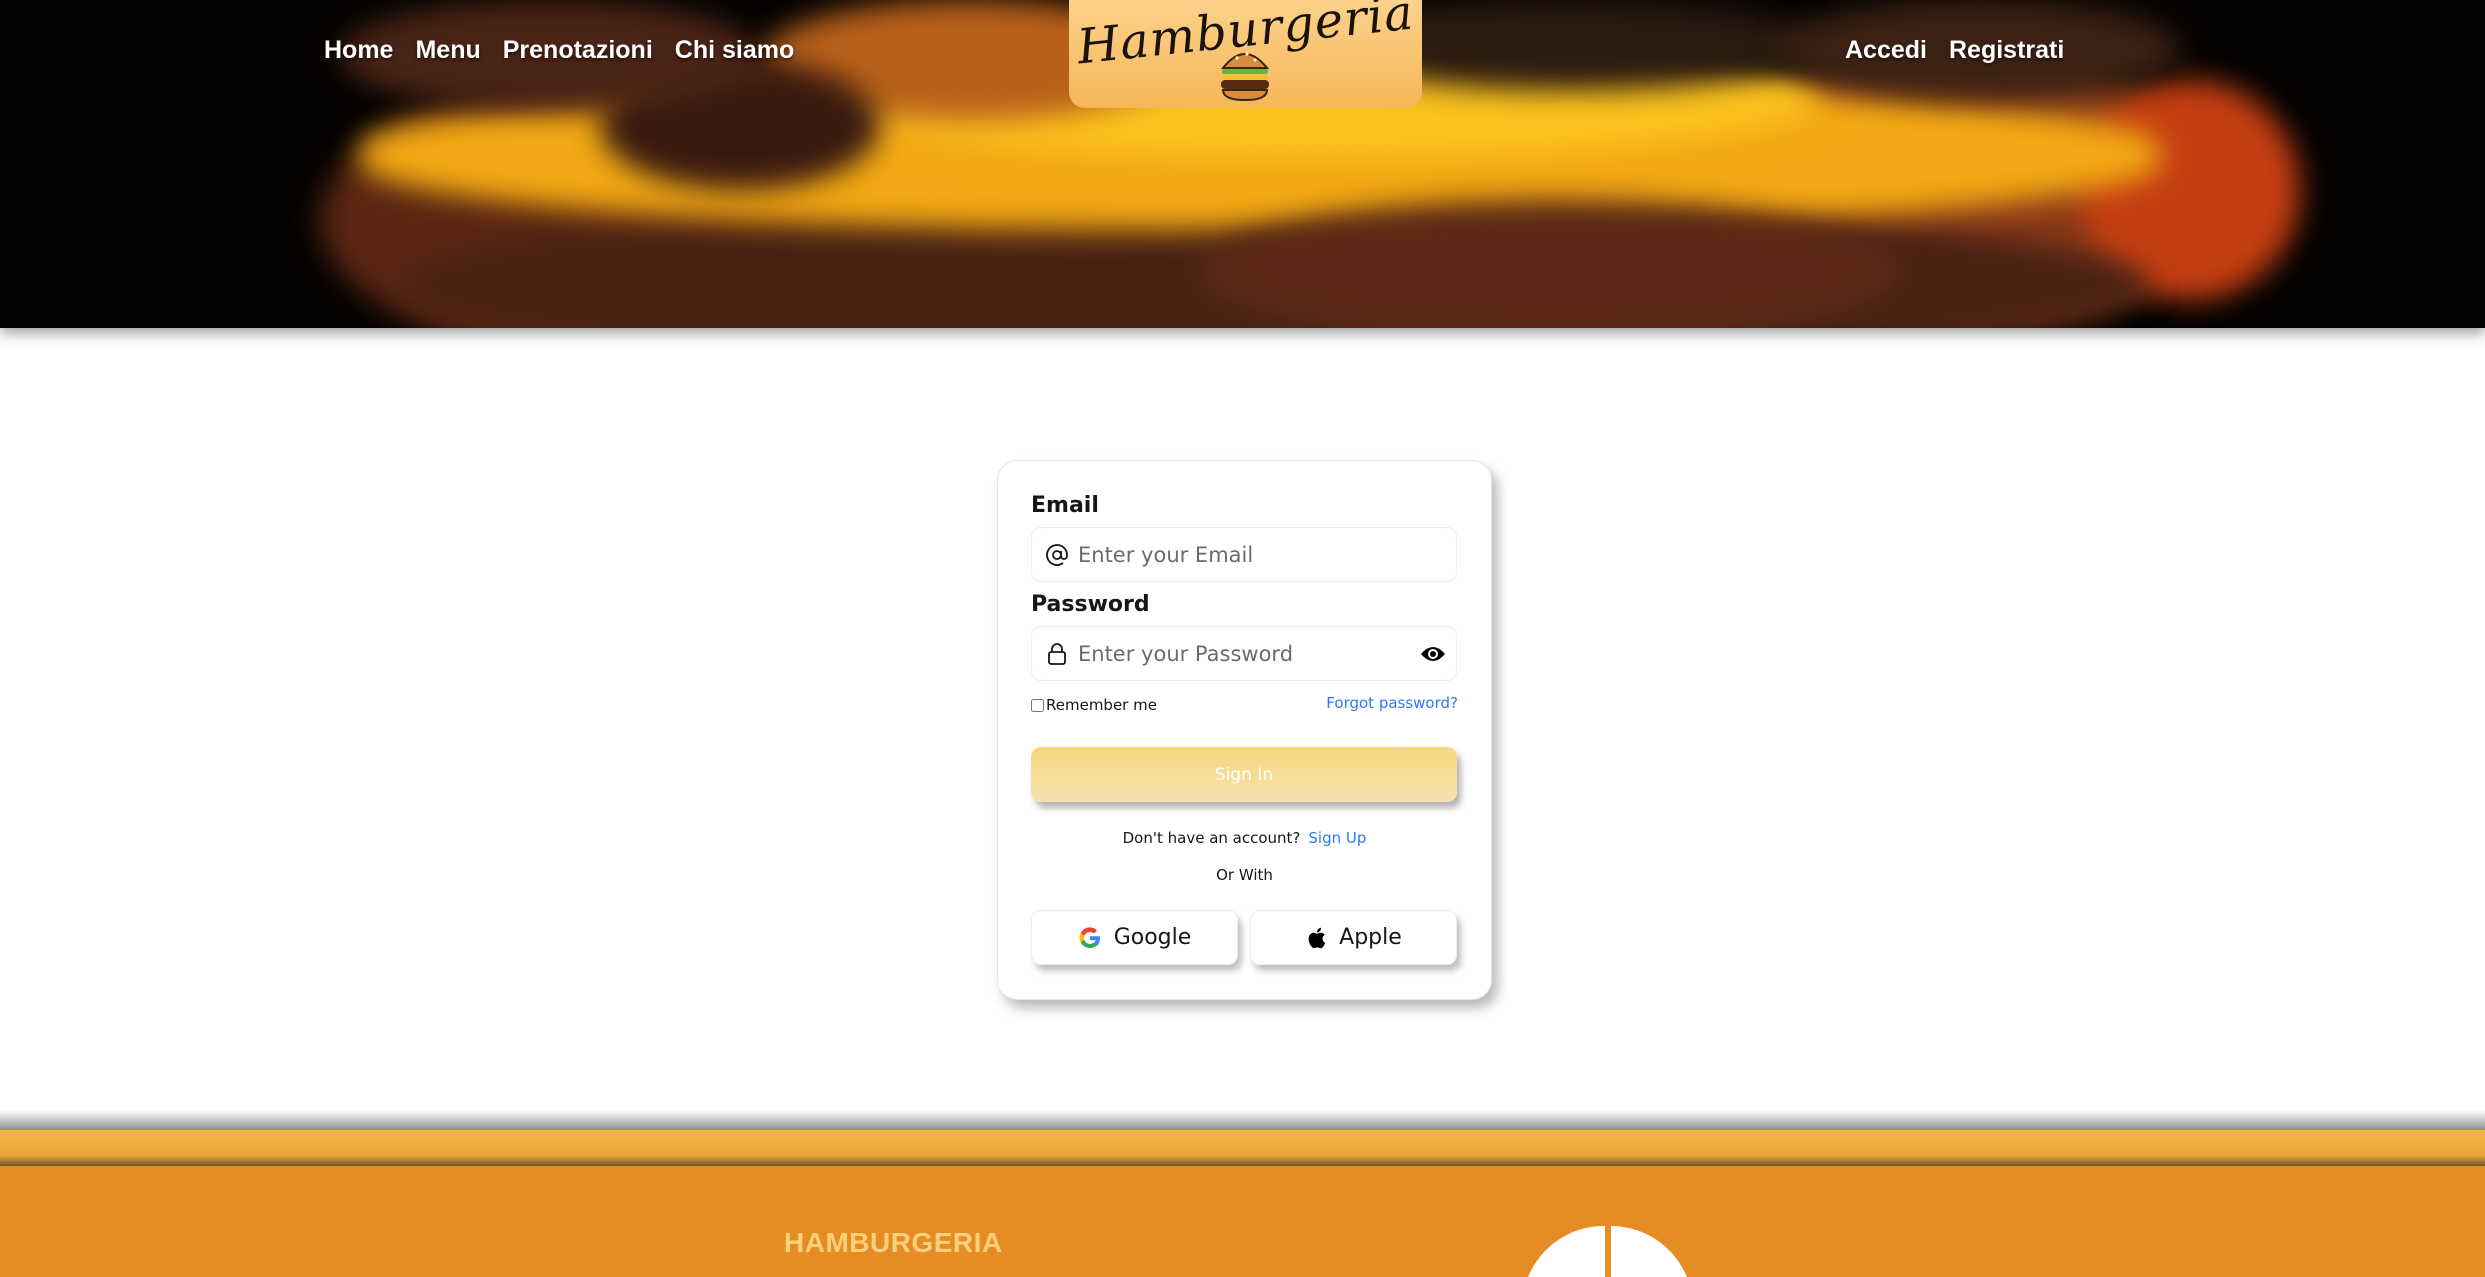  I want to click on main-nav: Home Menu Prenotazioni Chi siamo, so click(559, 50).